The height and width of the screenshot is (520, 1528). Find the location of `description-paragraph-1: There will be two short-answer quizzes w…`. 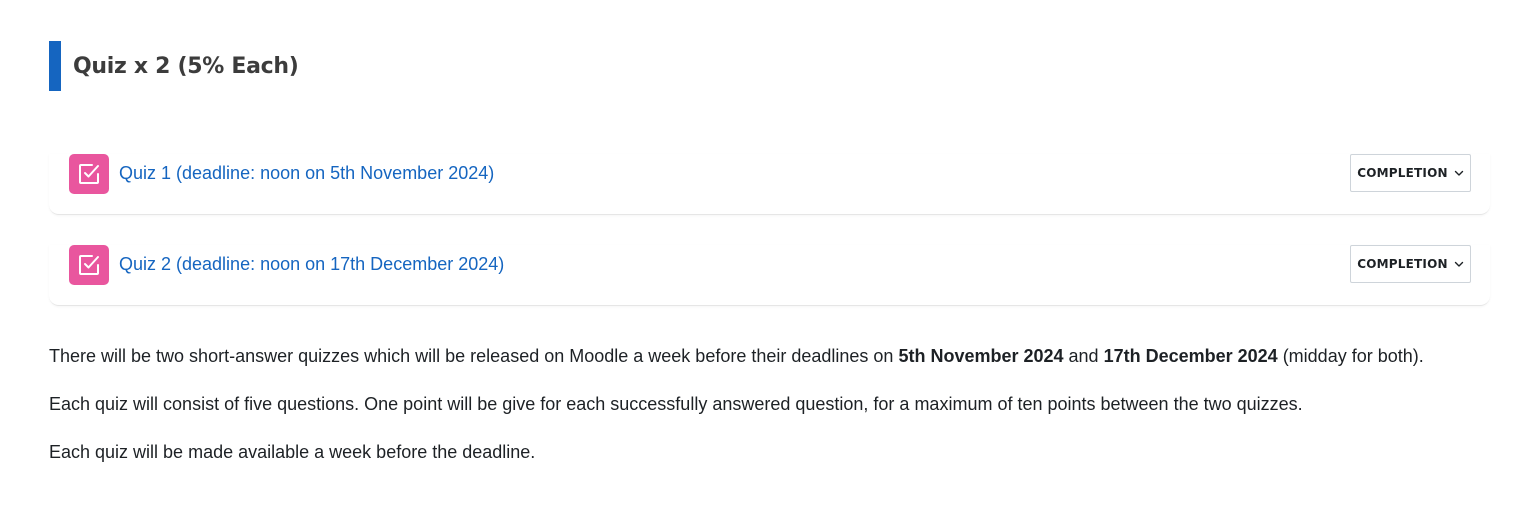

description-paragraph-1: There will be two short-answer quizzes w… is located at coordinates (769, 356).